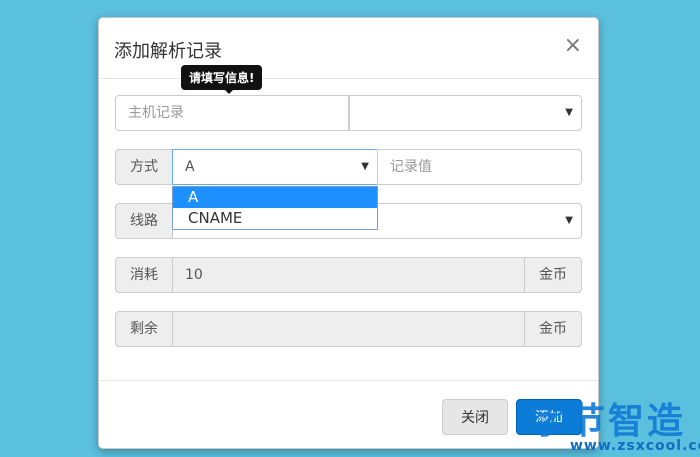 This screenshot has height=457, width=700. What do you see at coordinates (348, 414) in the screenshot?
I see `modal-footer: 关闭 添加` at bounding box center [348, 414].